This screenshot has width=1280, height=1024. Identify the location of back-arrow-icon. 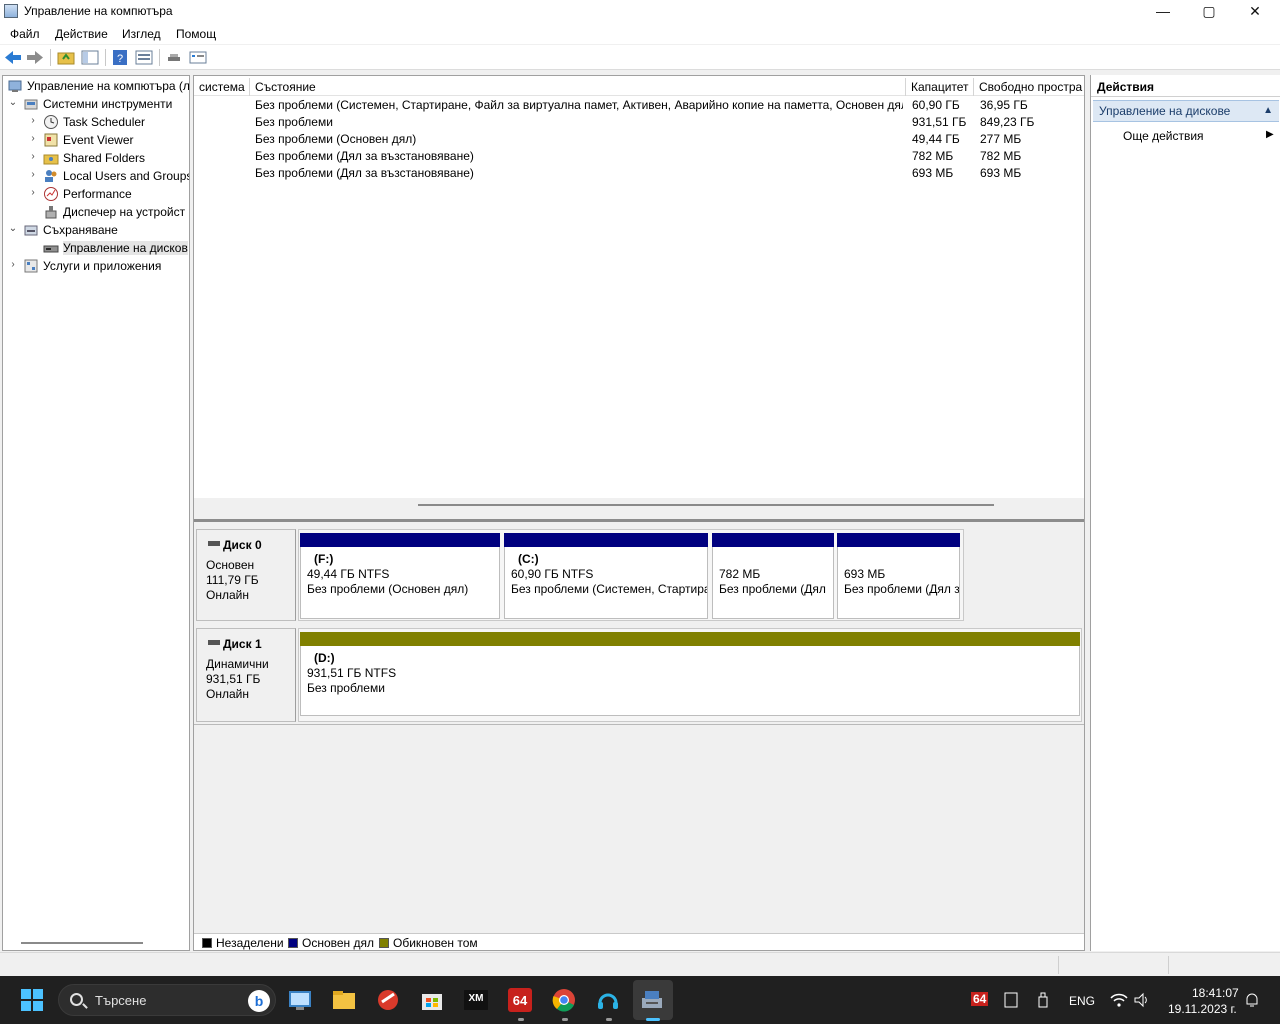
(13, 57).